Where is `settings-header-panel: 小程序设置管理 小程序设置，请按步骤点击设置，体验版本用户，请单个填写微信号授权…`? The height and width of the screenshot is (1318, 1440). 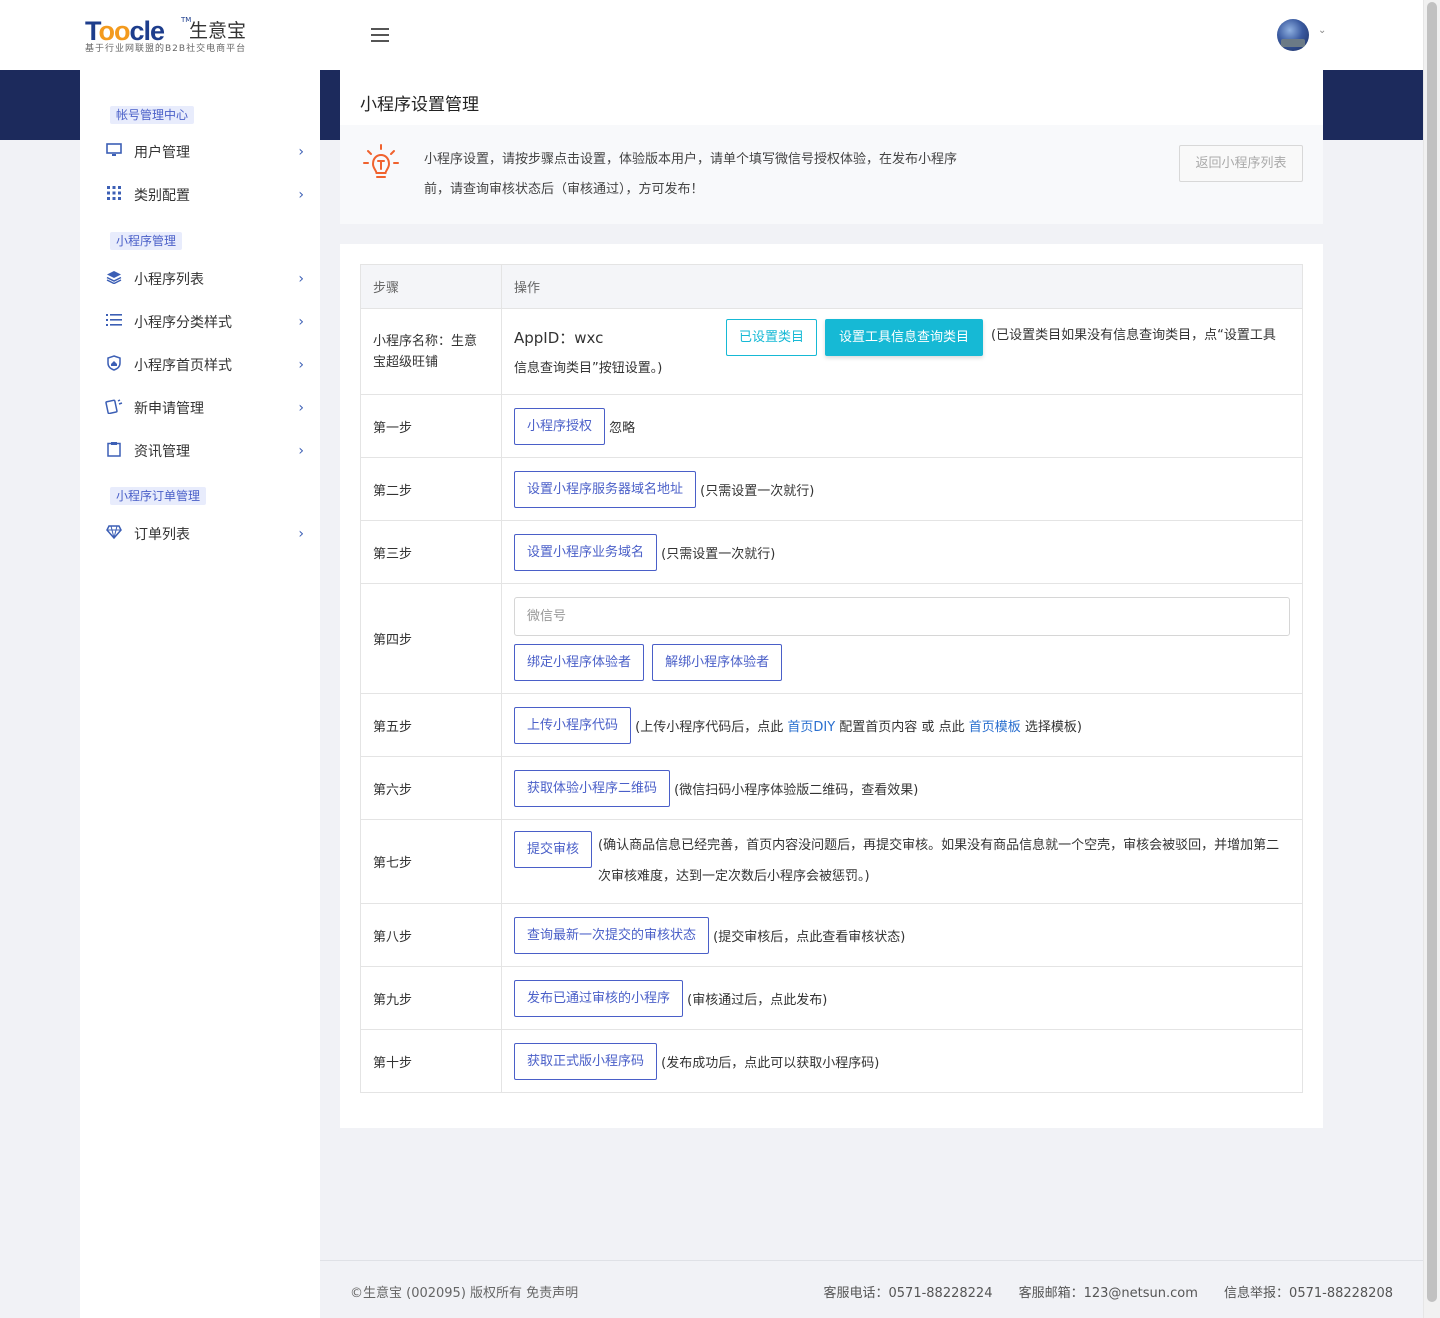
settings-header-panel: 小程序设置管理 小程序设置，请按步骤点击设置，体验版本用户，请单个填写微信号授权… is located at coordinates (831, 147).